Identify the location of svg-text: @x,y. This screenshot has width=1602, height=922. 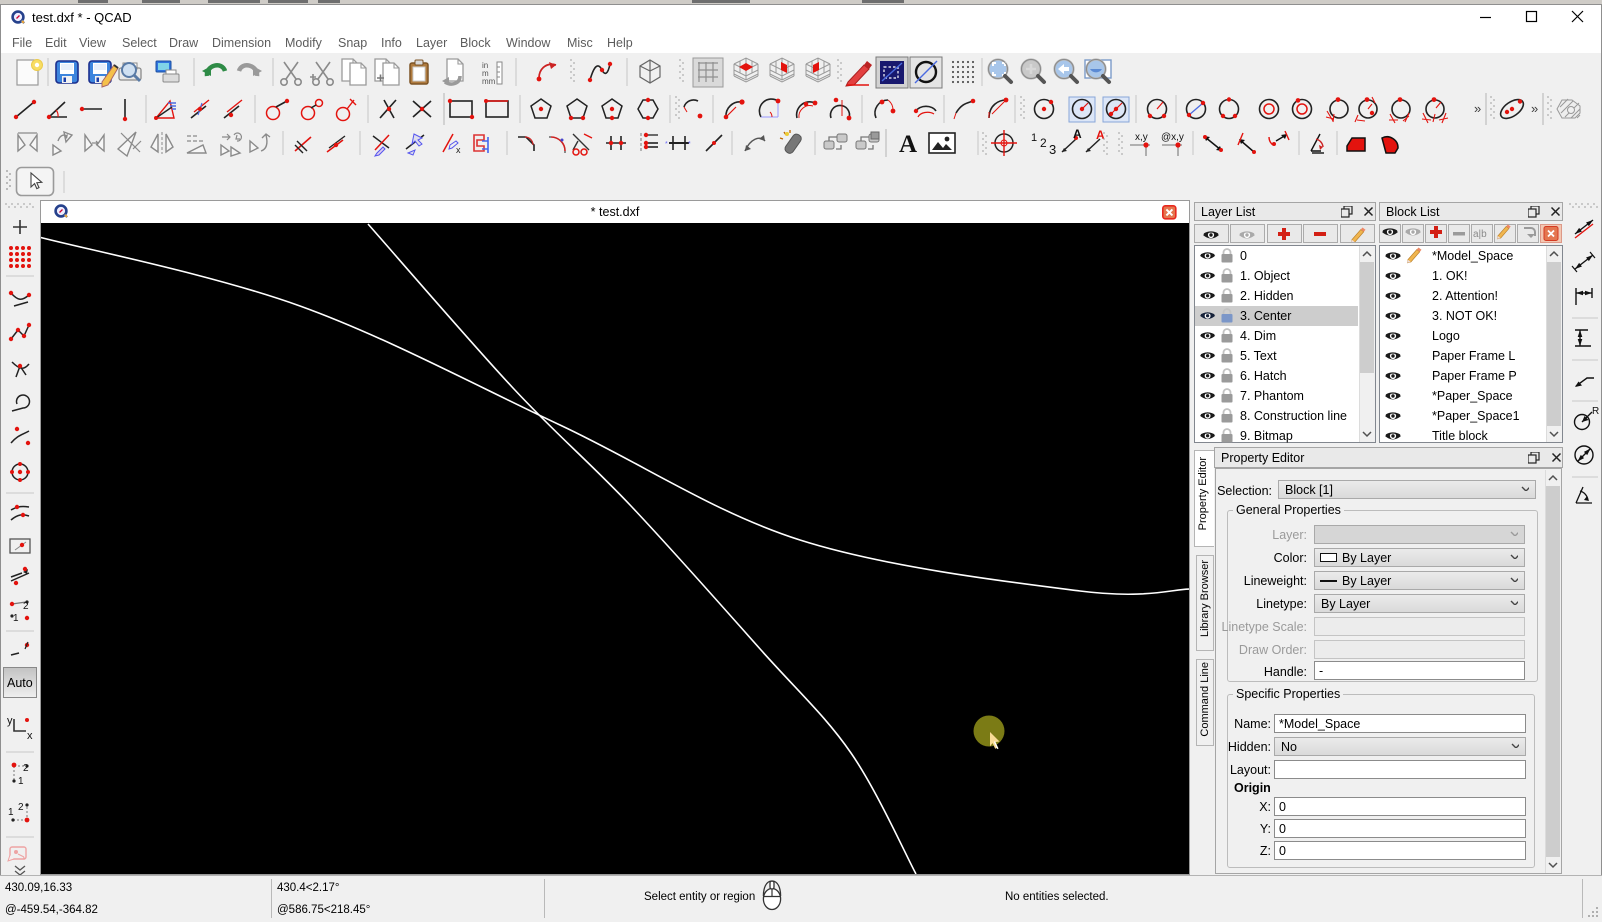
(1172, 137).